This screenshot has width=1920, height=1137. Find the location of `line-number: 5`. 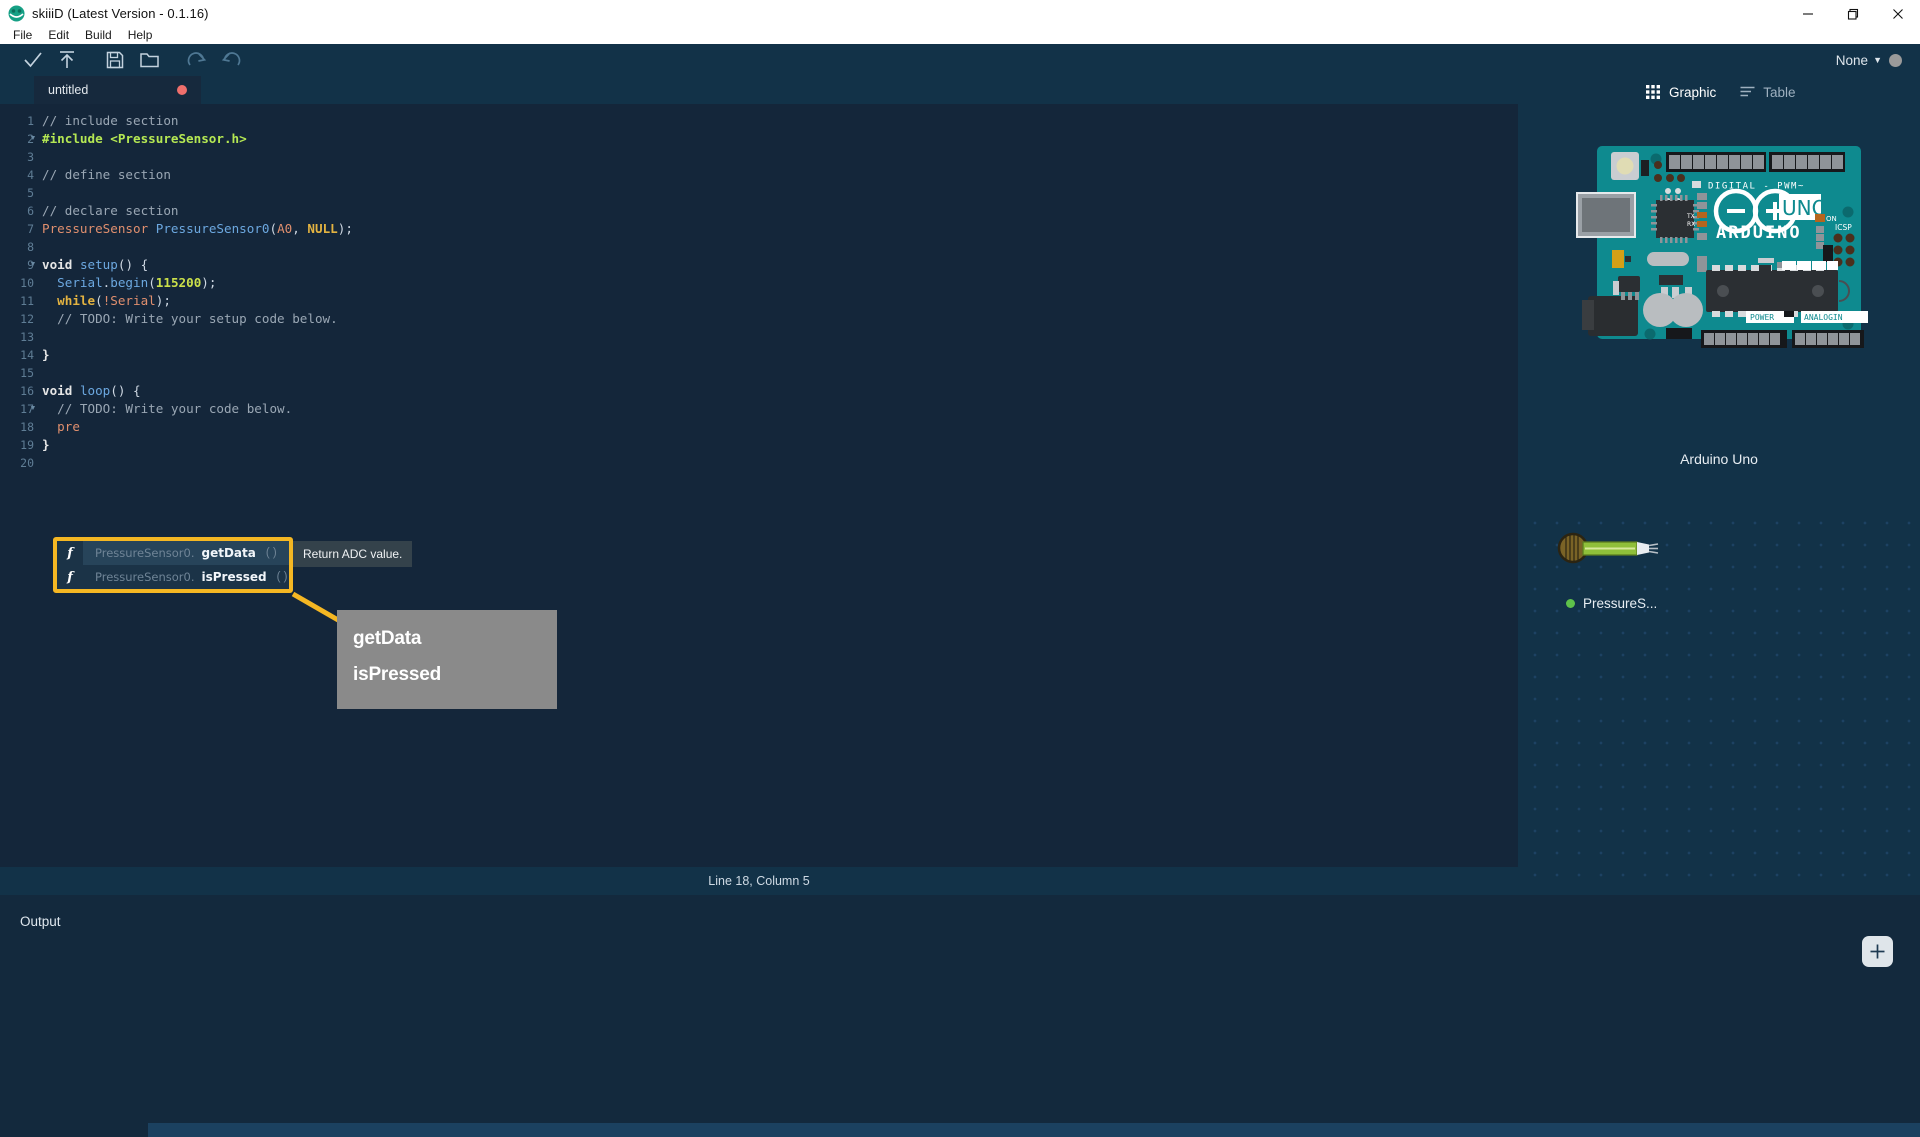

line-number: 5 is located at coordinates (30, 193).